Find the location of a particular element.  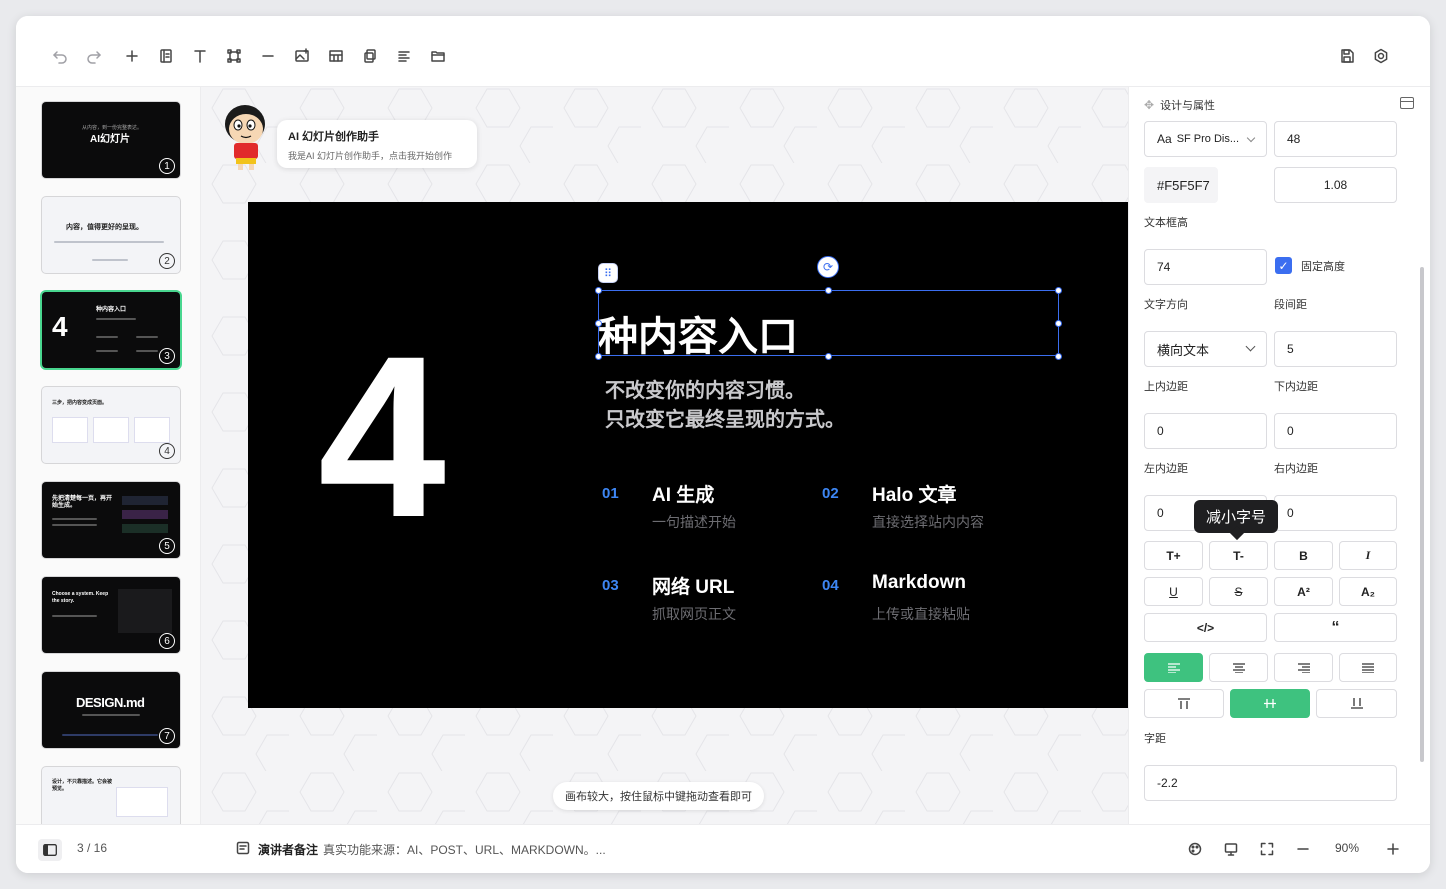

subscript-button: A₂ is located at coordinates (1368, 591).